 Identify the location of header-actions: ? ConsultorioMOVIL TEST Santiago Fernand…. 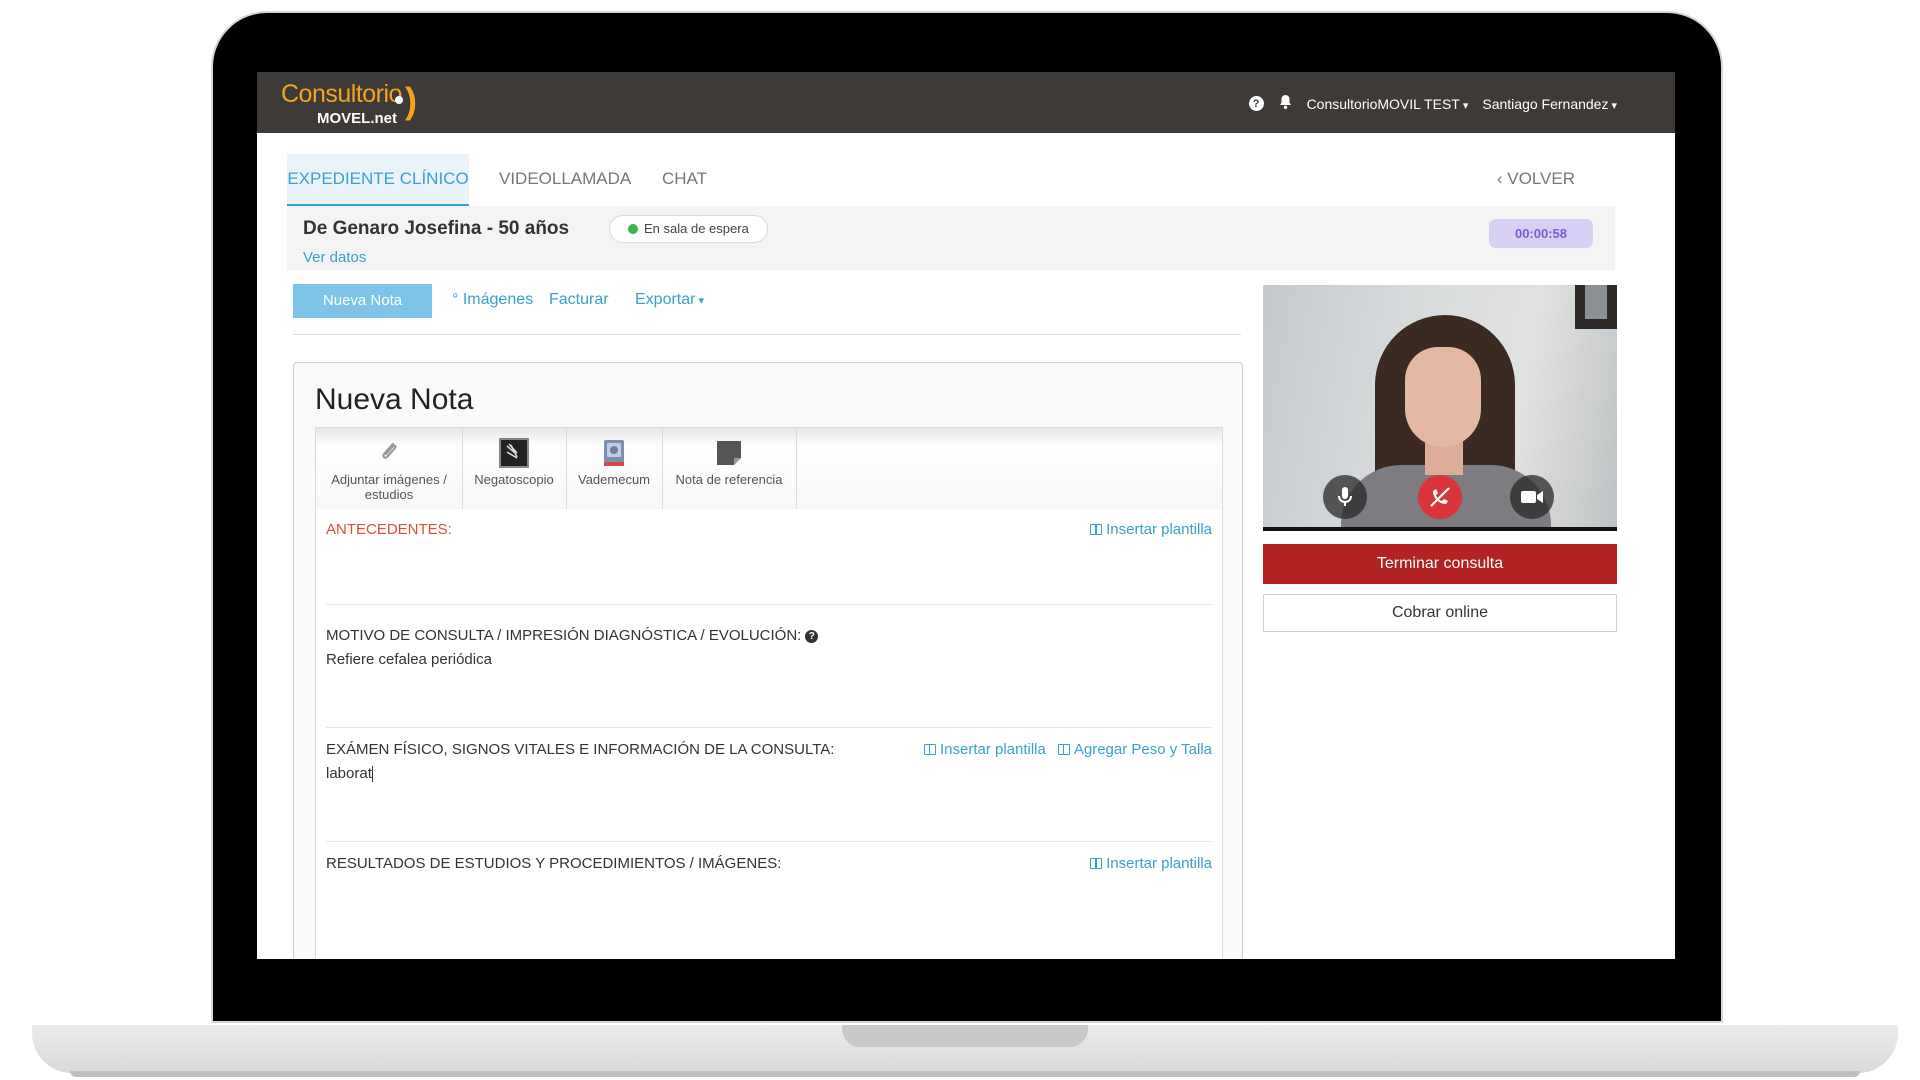
(1432, 103).